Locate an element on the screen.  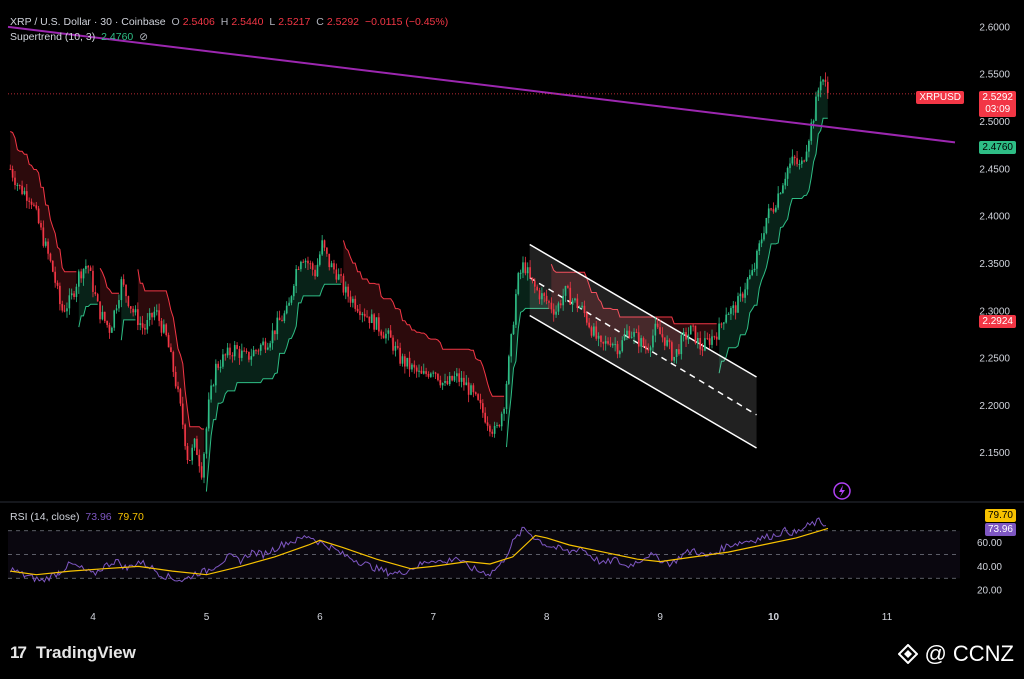
indicator-label: Supertrend (10, 3) is located at coordinates (52, 37).